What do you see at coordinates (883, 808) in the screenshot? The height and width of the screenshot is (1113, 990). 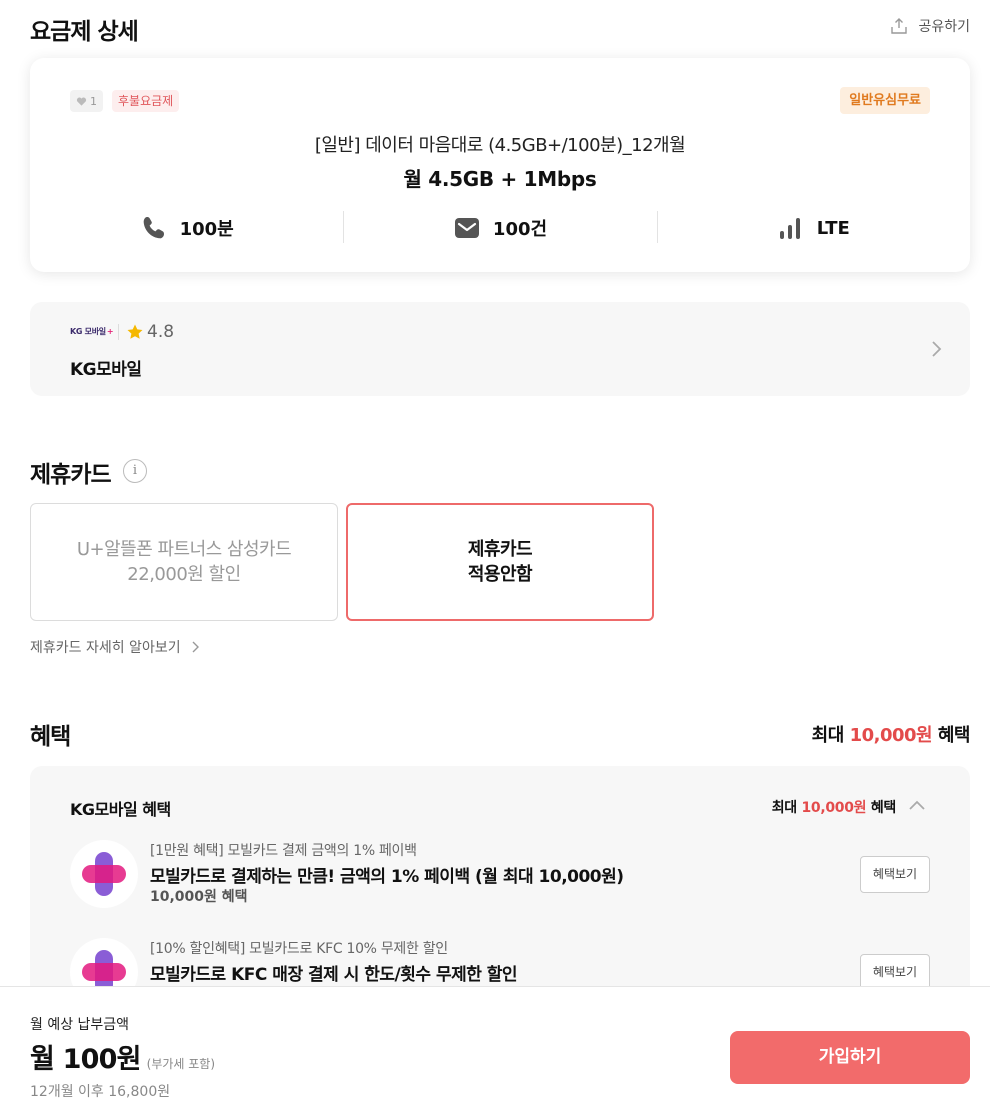 I see `group-max-suffix: 혜택` at bounding box center [883, 808].